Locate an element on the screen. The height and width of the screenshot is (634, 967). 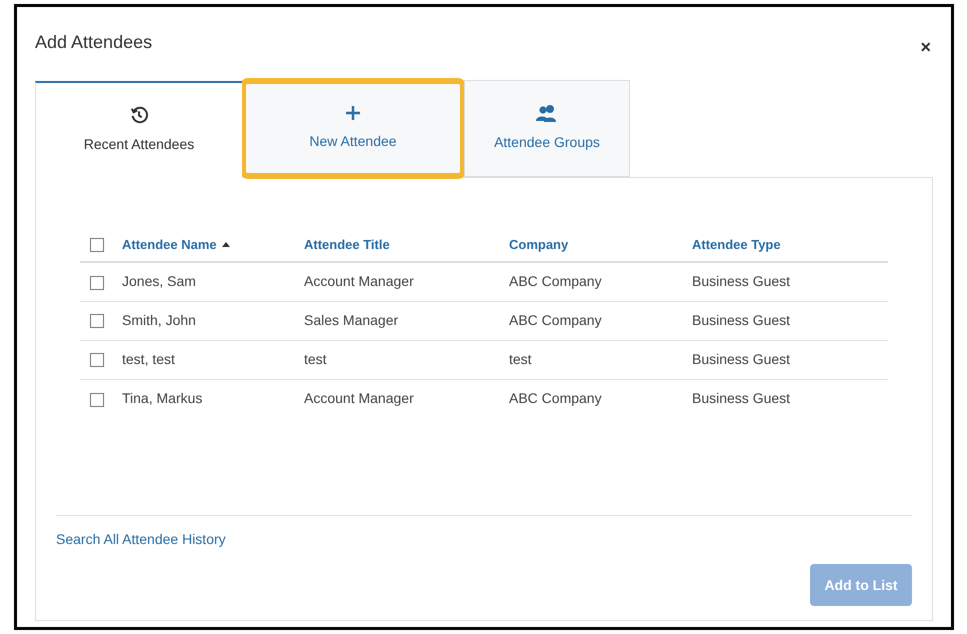
close-button: × is located at coordinates (925, 47).